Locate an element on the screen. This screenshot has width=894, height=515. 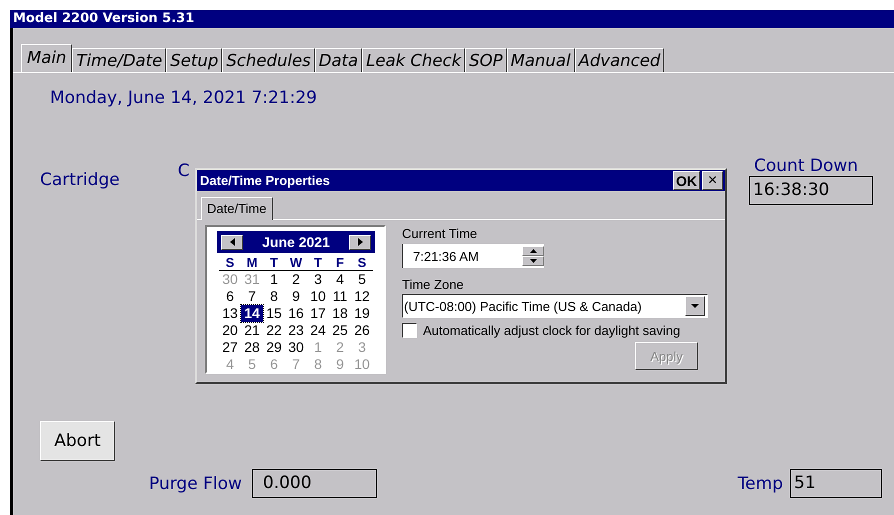
cartridge-label: Cartridge is located at coordinates (80, 181).